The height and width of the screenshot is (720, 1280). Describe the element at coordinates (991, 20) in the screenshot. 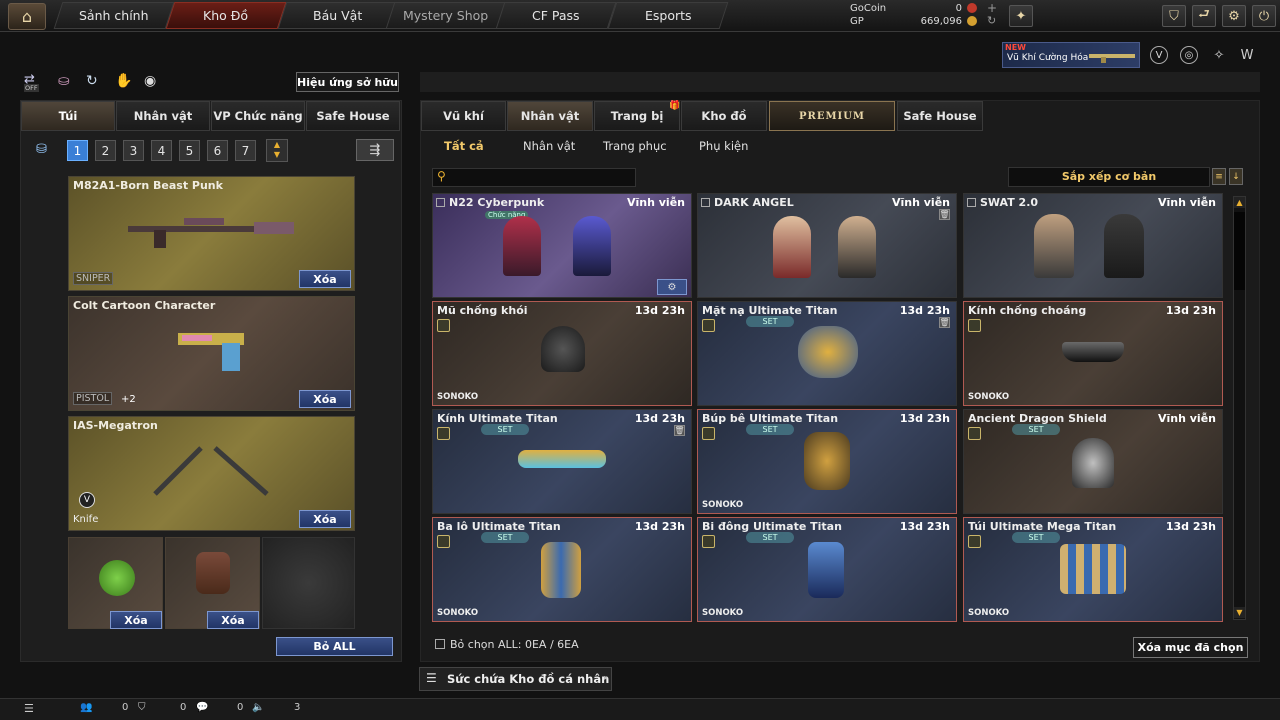

I see `refresh-icon: ↻` at that location.